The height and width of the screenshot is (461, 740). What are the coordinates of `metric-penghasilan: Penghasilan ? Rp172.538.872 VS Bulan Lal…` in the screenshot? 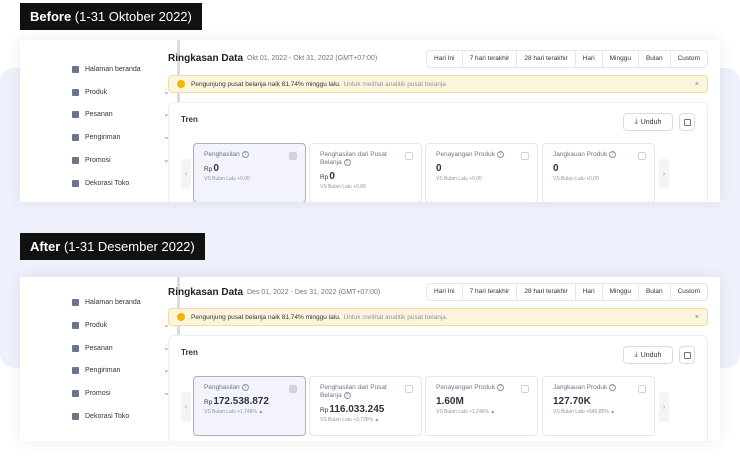 It's located at (249, 406).